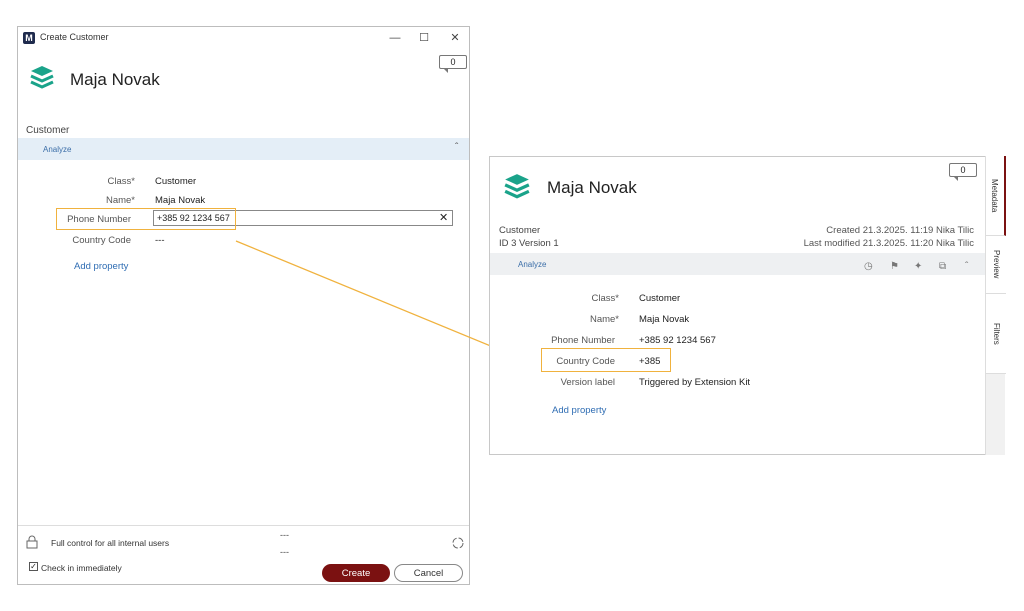  What do you see at coordinates (529, 243) in the screenshot?
I see `id-version: ID 3 Version 1` at bounding box center [529, 243].